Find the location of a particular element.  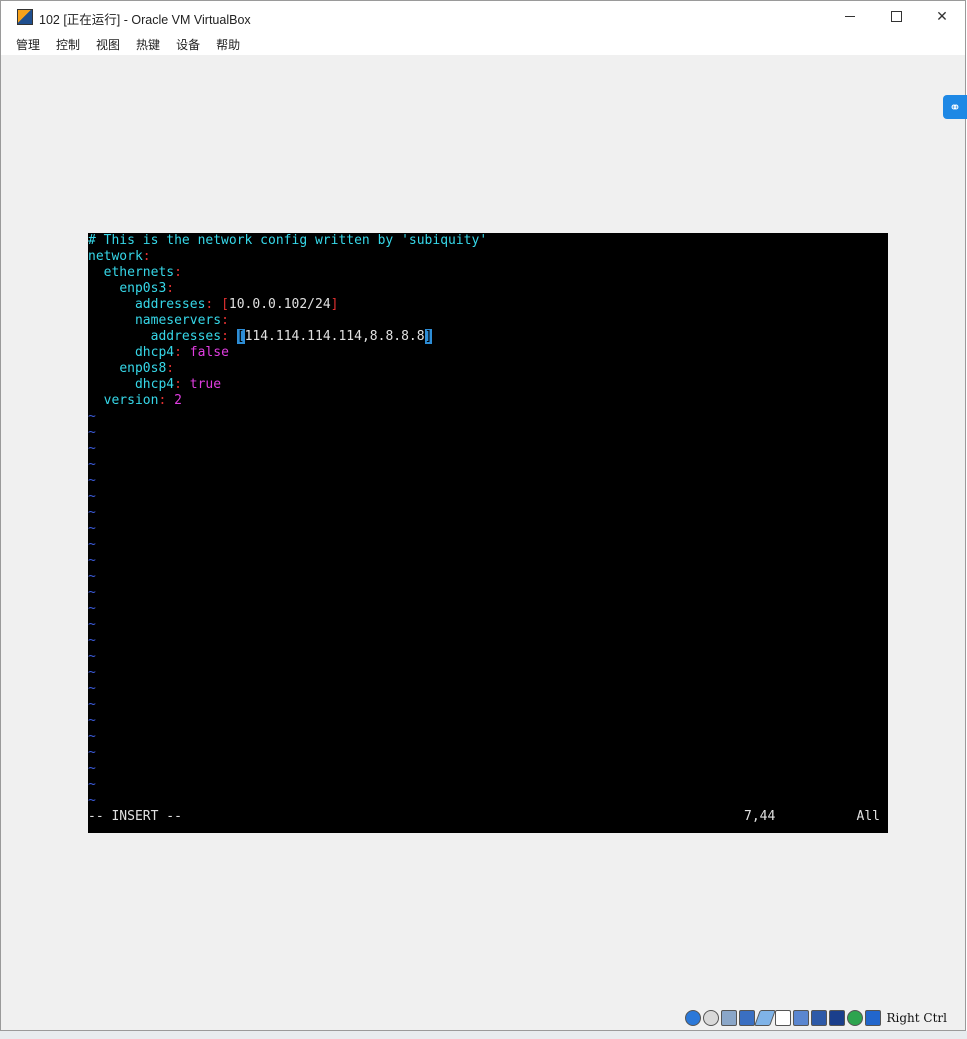

editor-line-9: enp0s8: is located at coordinates (147, 368).